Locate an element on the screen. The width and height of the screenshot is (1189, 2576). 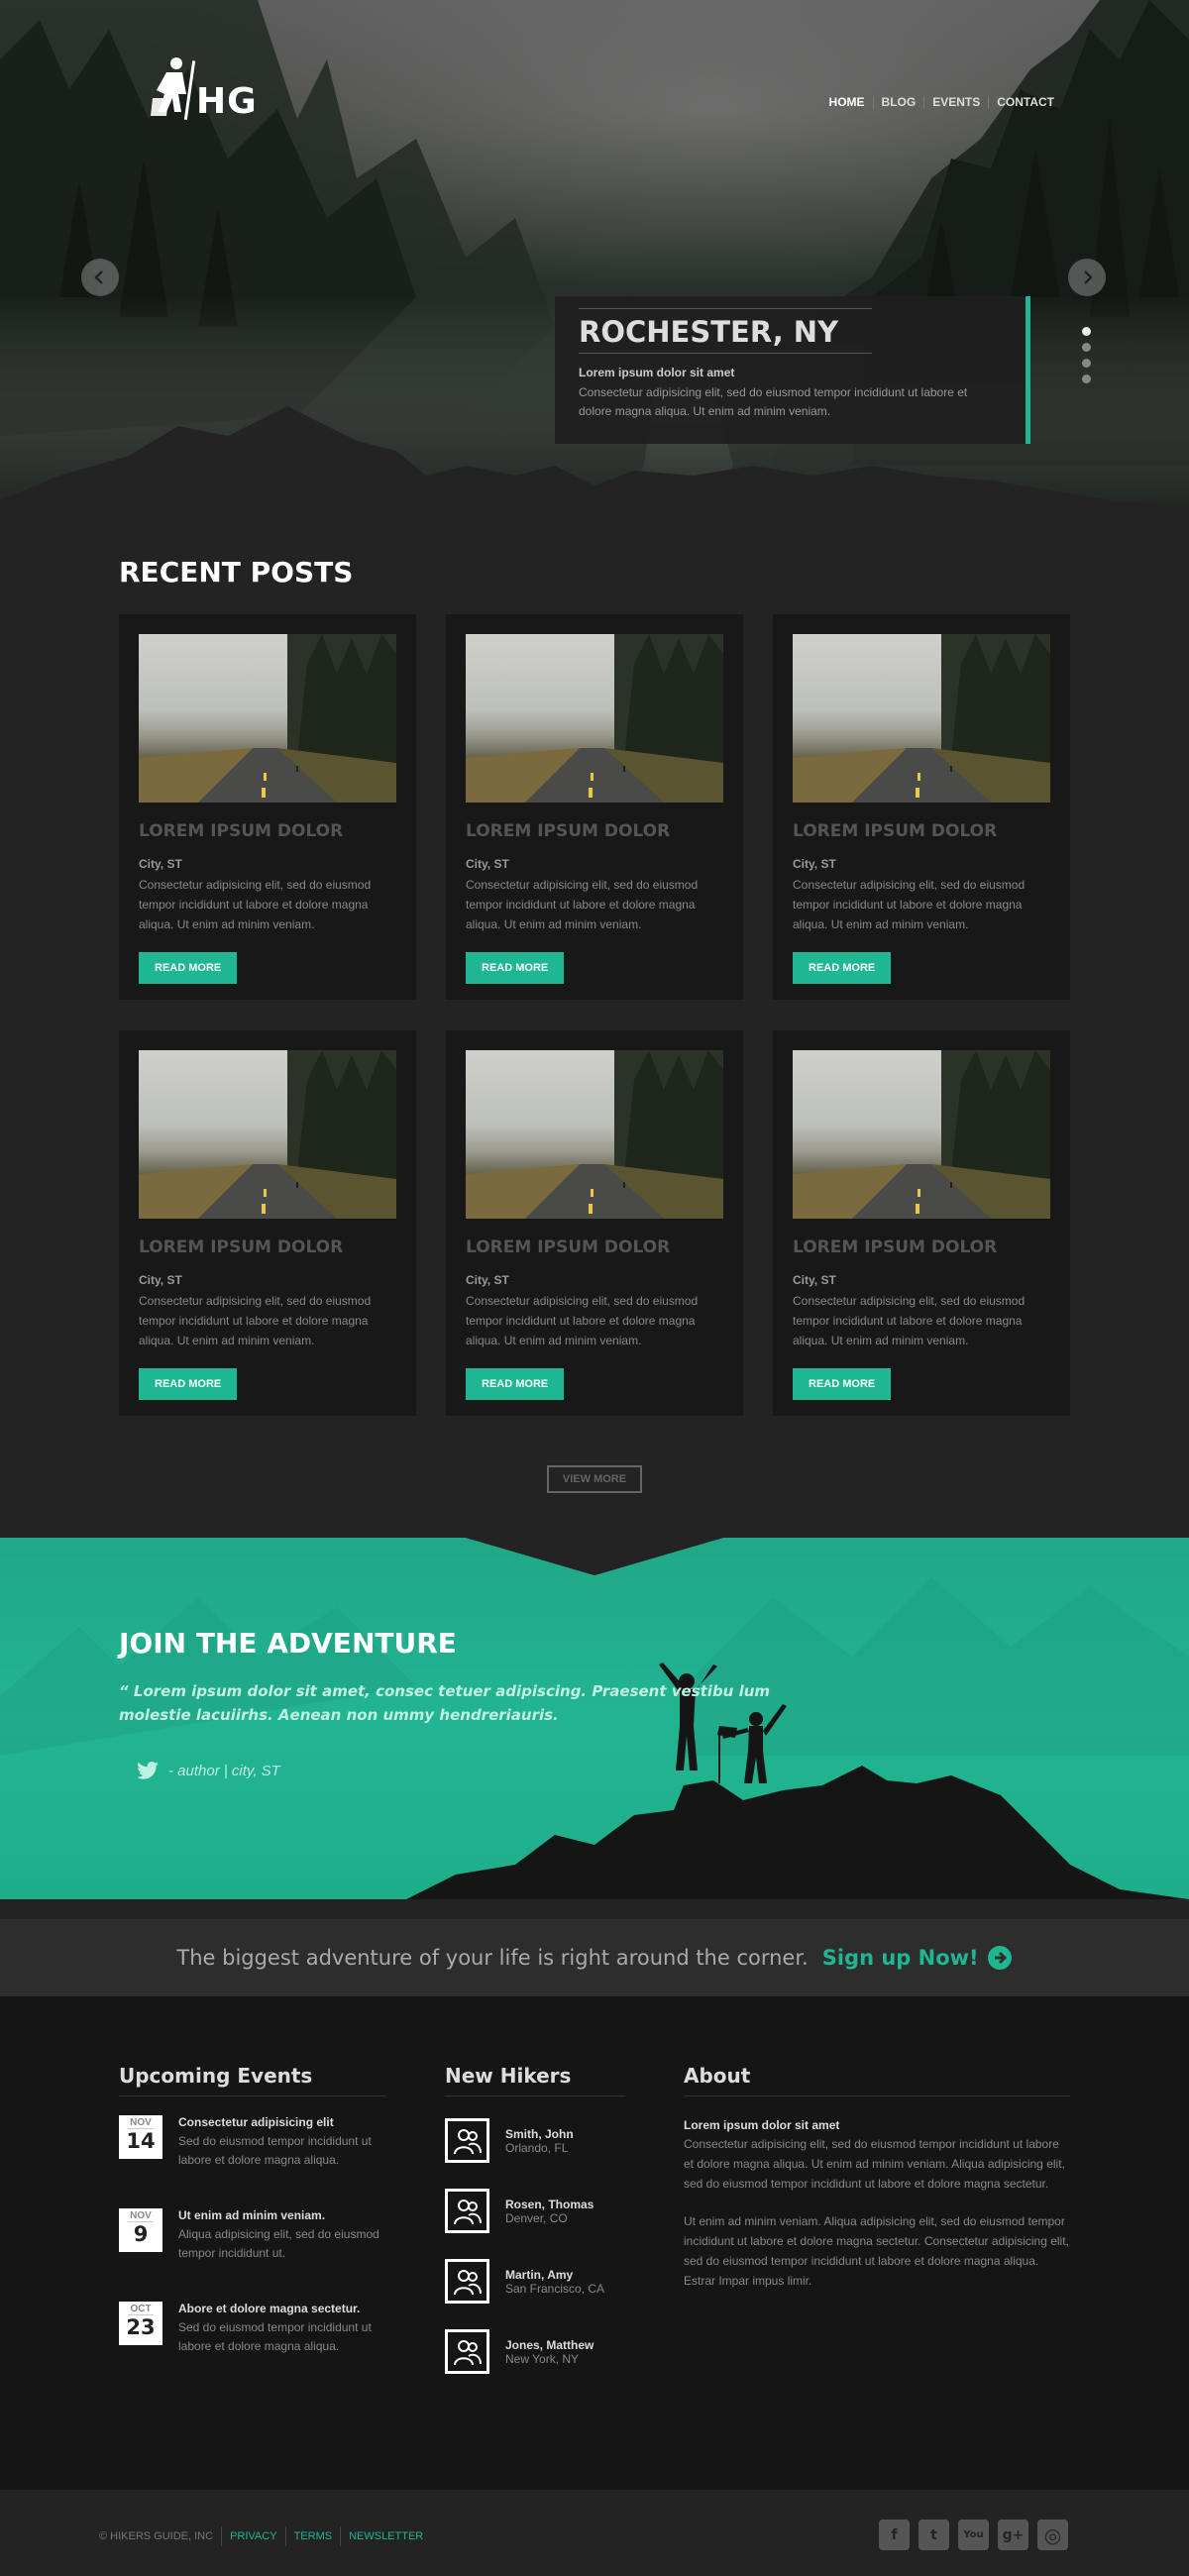
hiker-item: Smith, John Orlando, FL is located at coordinates (535, 2141).